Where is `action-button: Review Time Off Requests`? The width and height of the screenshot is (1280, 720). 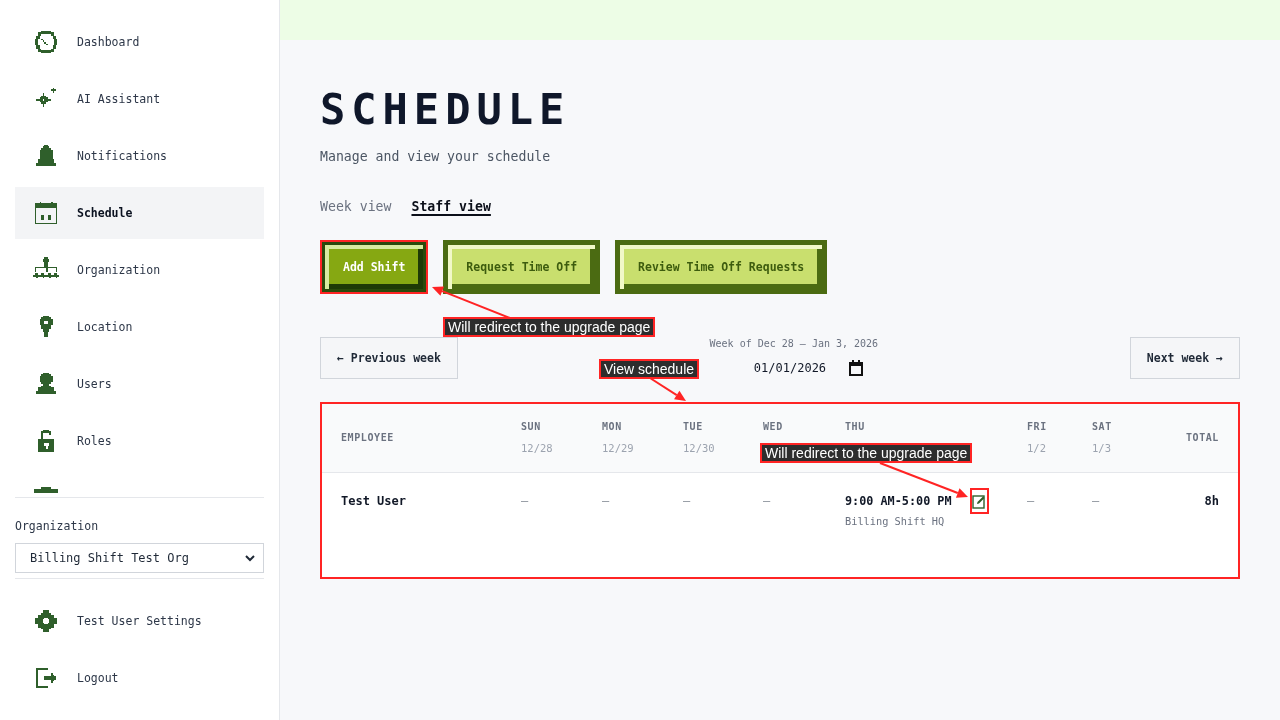
action-button: Review Time Off Requests is located at coordinates (721, 267).